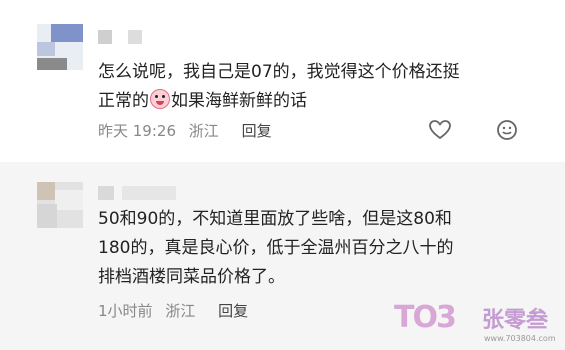  I want to click on comment-meta: 昨天 19:26 浙江 回复, so click(189, 130).